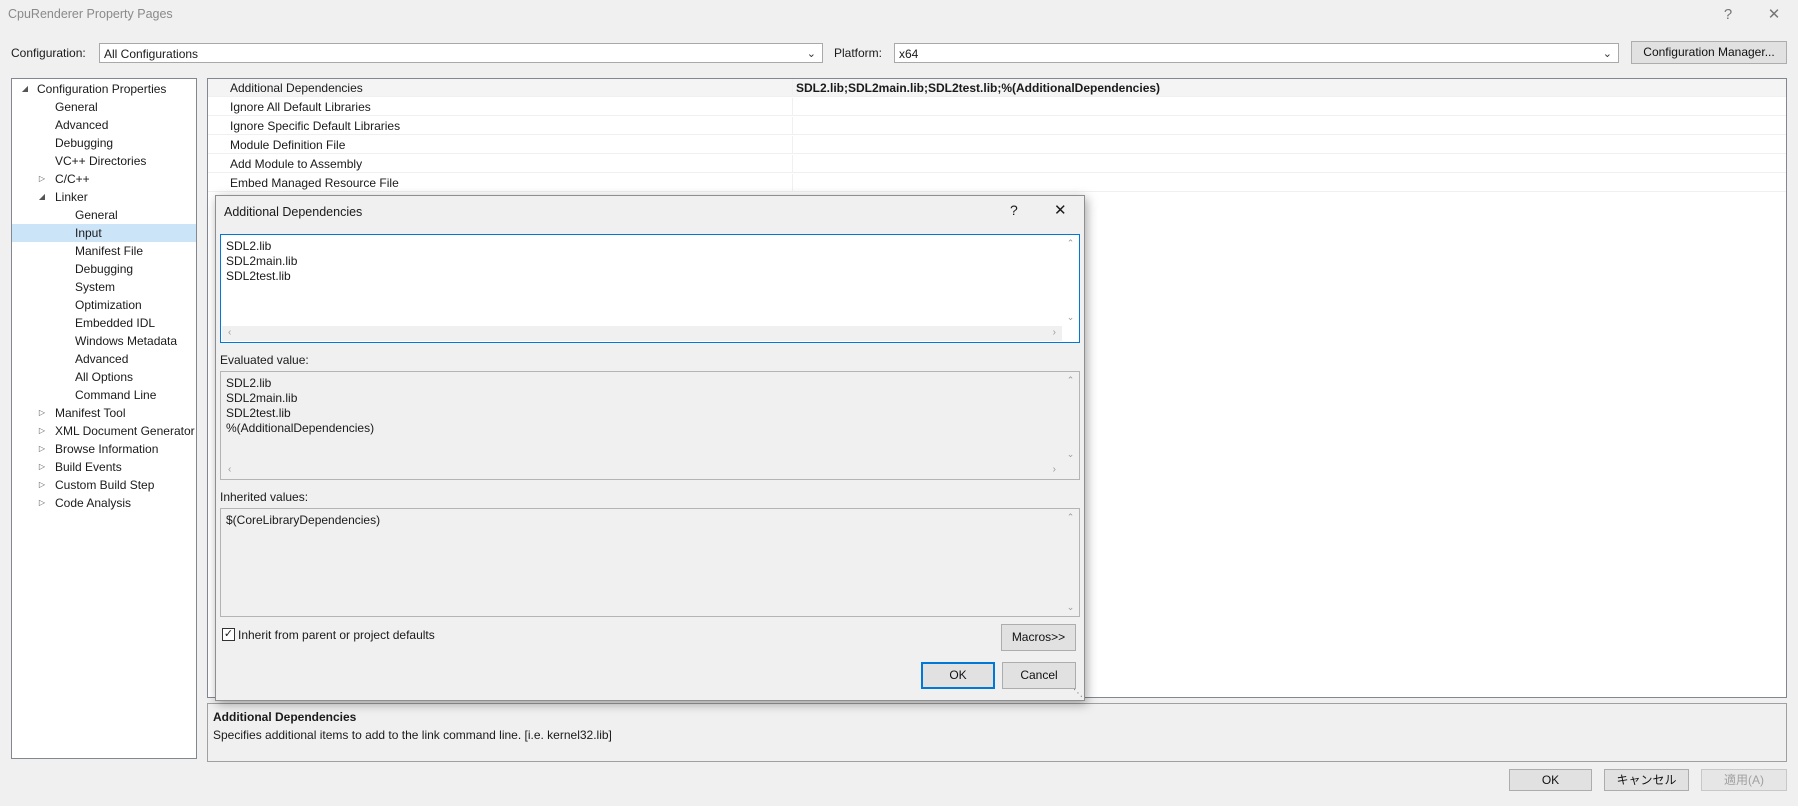  What do you see at coordinates (82, 125) in the screenshot?
I see `tree-item-label: Advanced` at bounding box center [82, 125].